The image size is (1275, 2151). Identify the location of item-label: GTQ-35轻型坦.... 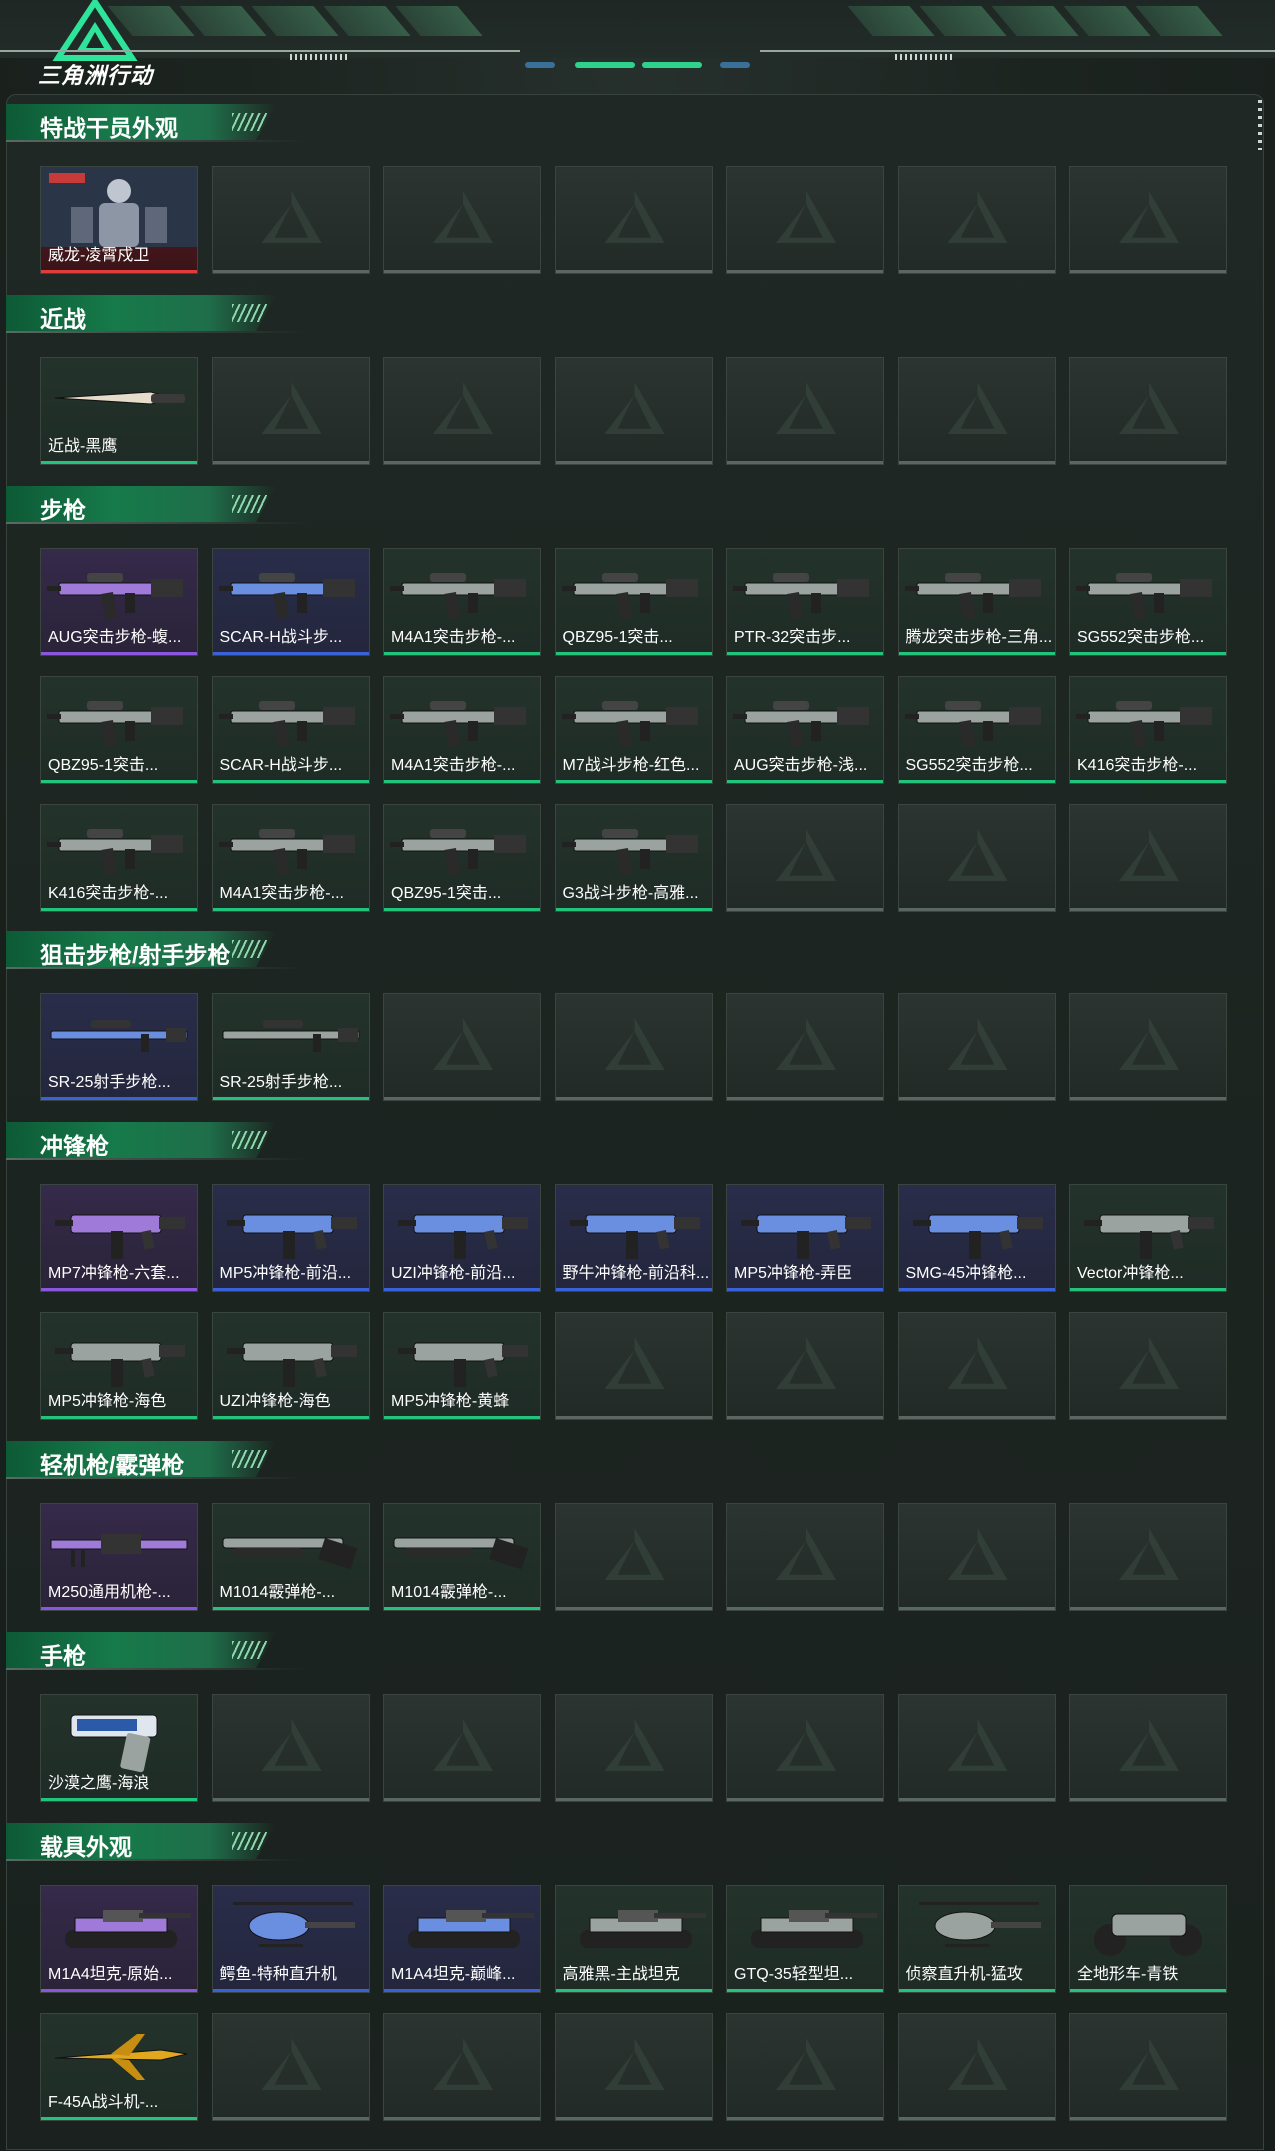
(794, 1974).